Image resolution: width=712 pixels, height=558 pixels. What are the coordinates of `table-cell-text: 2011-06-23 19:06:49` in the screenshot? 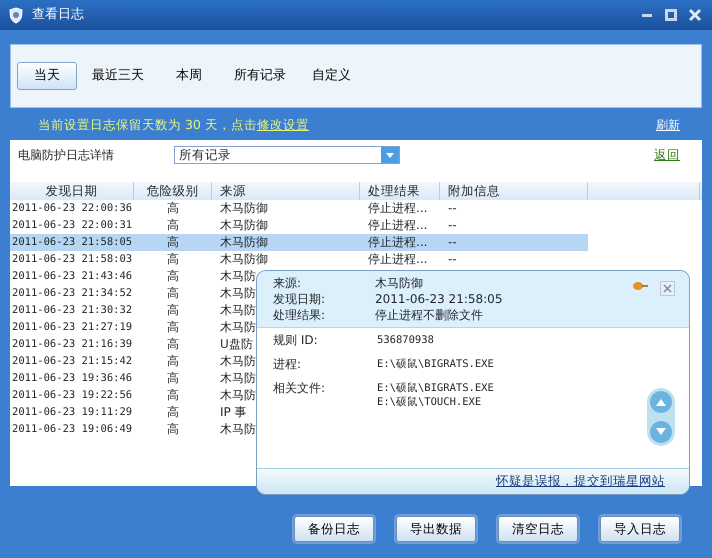 It's located at (72, 429).